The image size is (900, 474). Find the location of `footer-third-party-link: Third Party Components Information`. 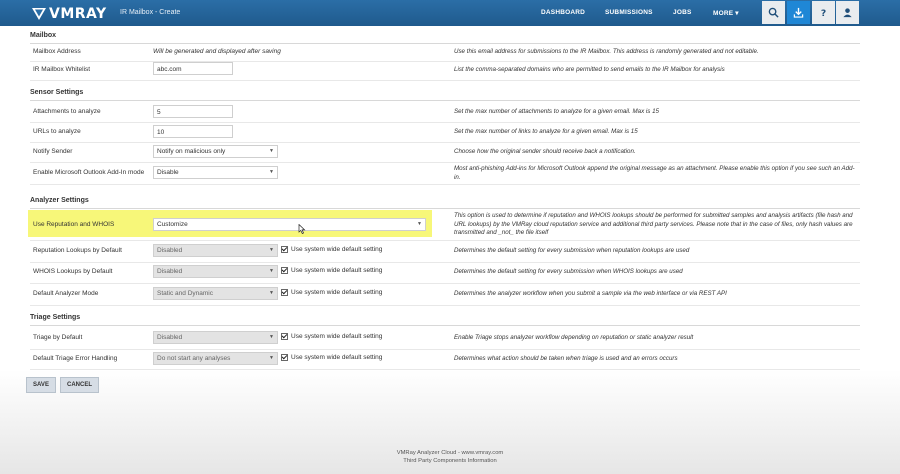

footer-third-party-link: Third Party Components Information is located at coordinates (450, 461).